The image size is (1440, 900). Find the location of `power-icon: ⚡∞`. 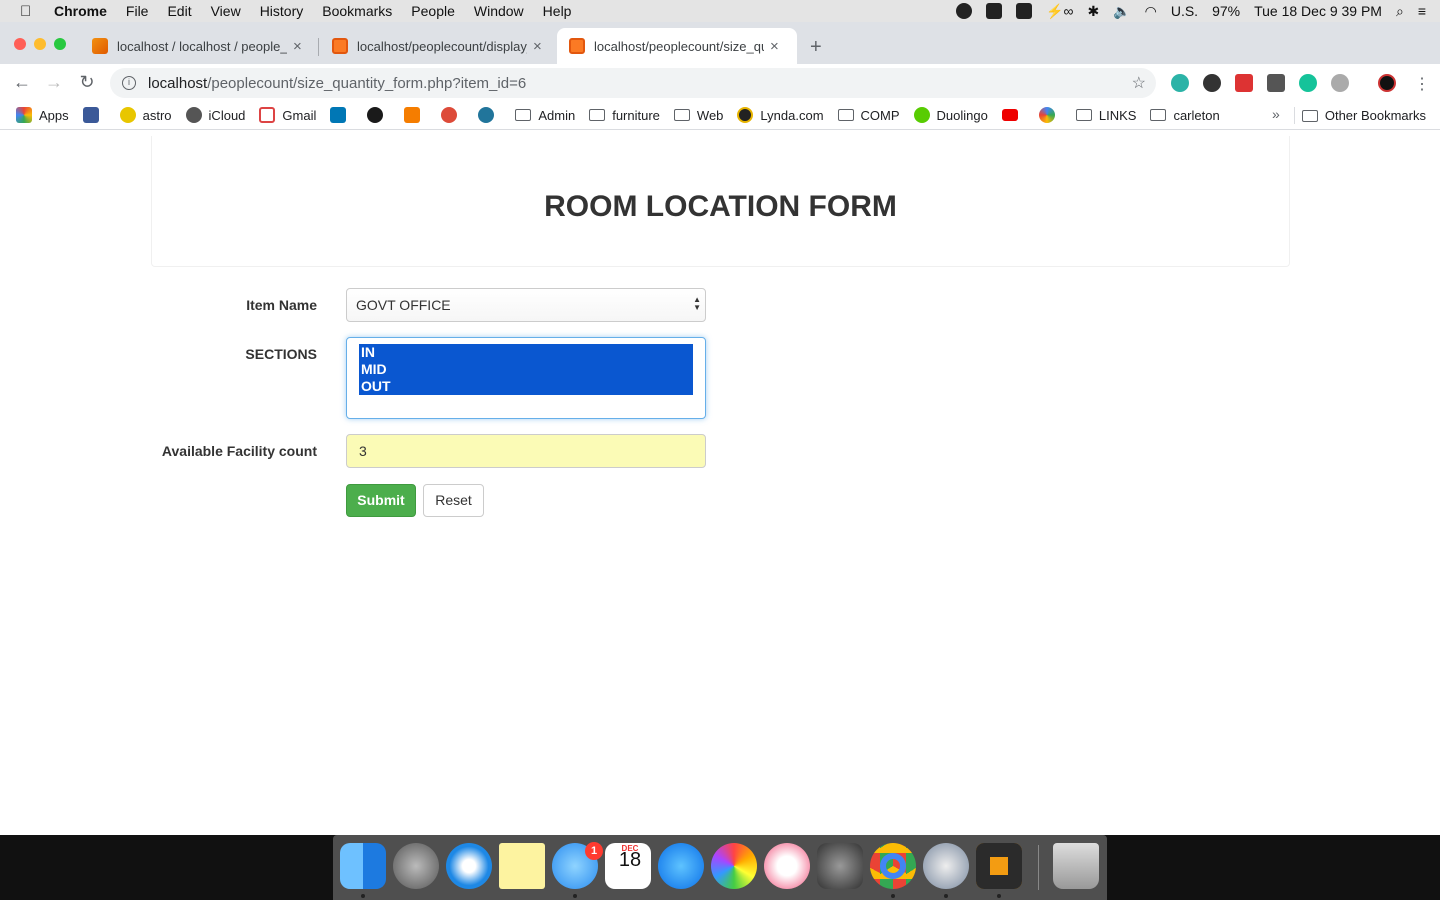

power-icon: ⚡∞ is located at coordinates (1059, 11).